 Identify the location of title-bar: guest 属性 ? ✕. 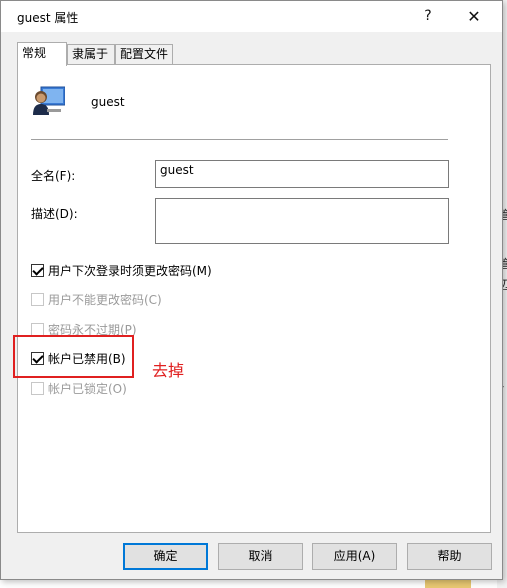
(251, 16).